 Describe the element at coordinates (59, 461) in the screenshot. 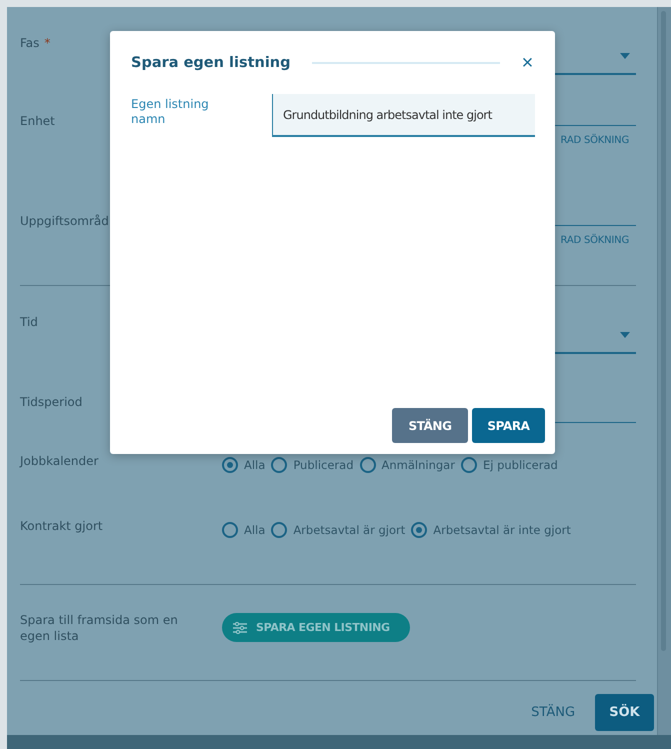

I see `field-label: Jobbkalender` at that location.